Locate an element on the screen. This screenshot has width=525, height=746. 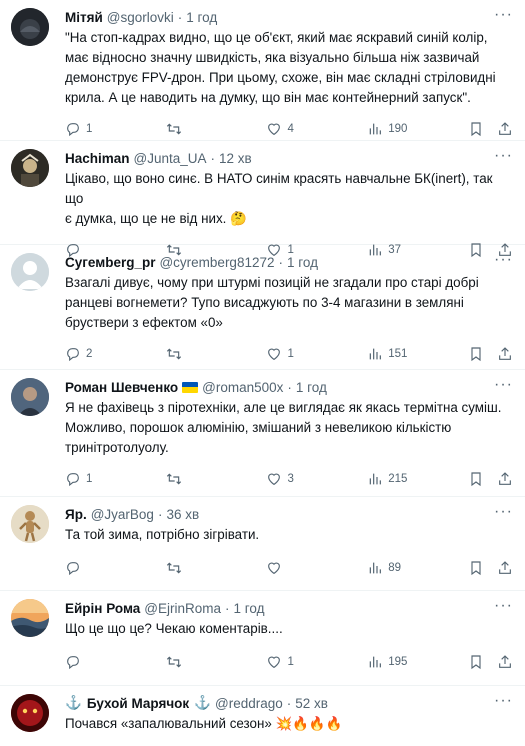
author-name: Бухой Марячок is located at coordinates (138, 703).